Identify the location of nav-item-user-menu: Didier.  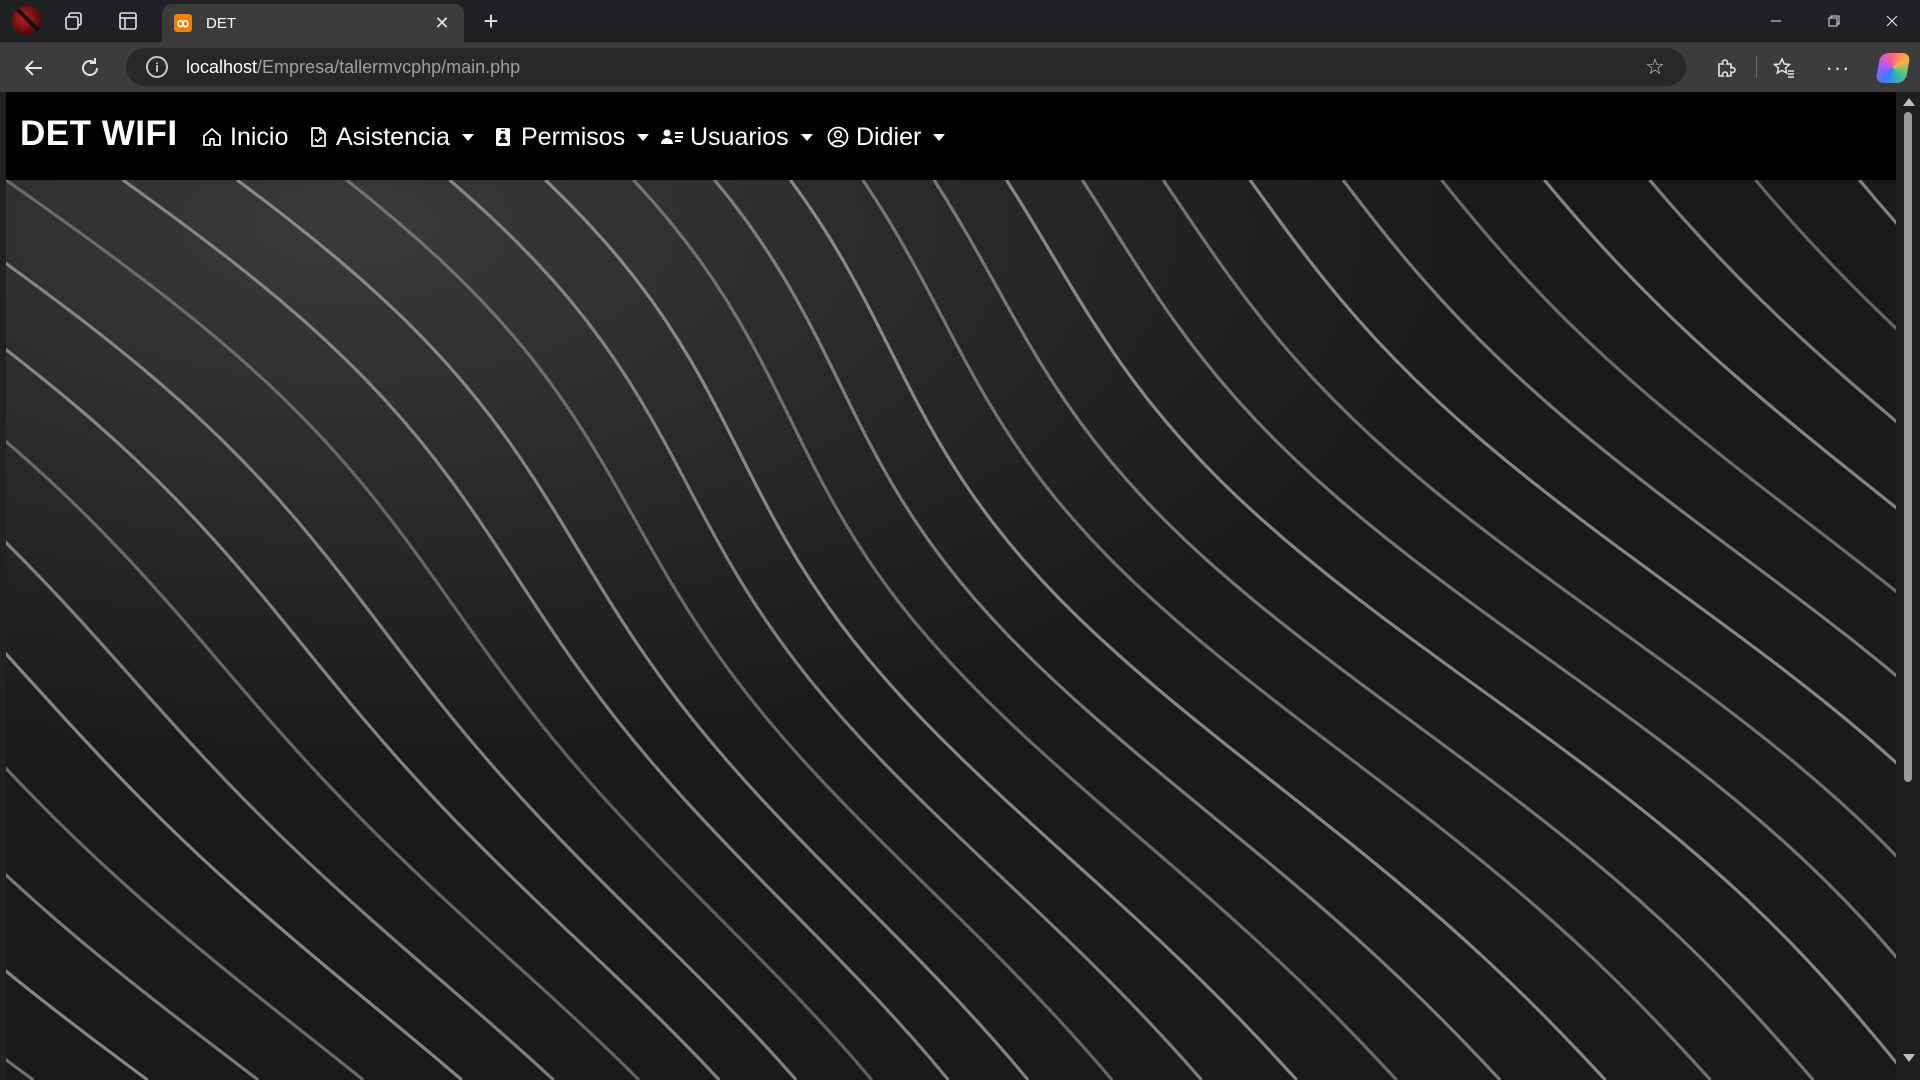
(886, 137).